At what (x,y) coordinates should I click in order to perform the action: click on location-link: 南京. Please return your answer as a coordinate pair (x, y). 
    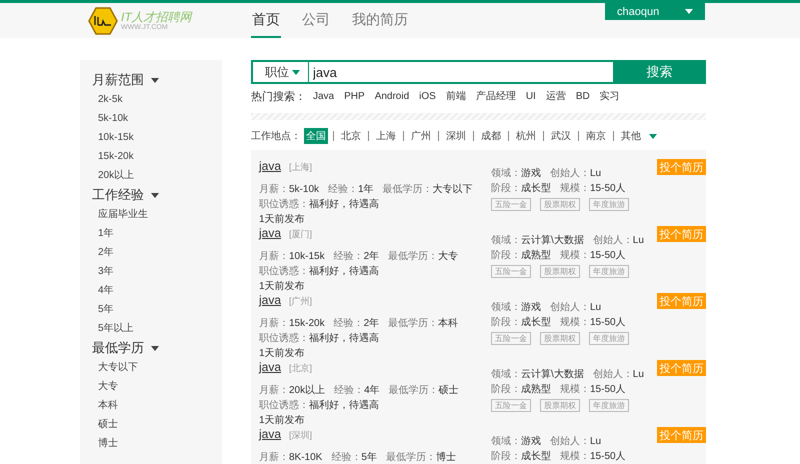
    Looking at the image, I should click on (596, 136).